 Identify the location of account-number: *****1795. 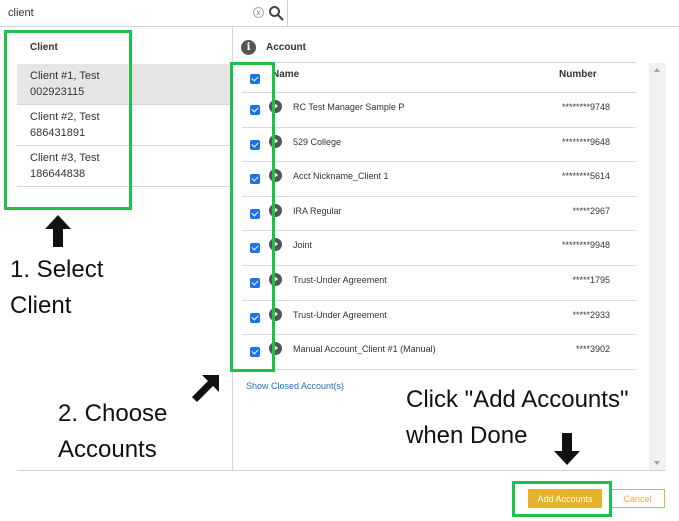
(591, 279).